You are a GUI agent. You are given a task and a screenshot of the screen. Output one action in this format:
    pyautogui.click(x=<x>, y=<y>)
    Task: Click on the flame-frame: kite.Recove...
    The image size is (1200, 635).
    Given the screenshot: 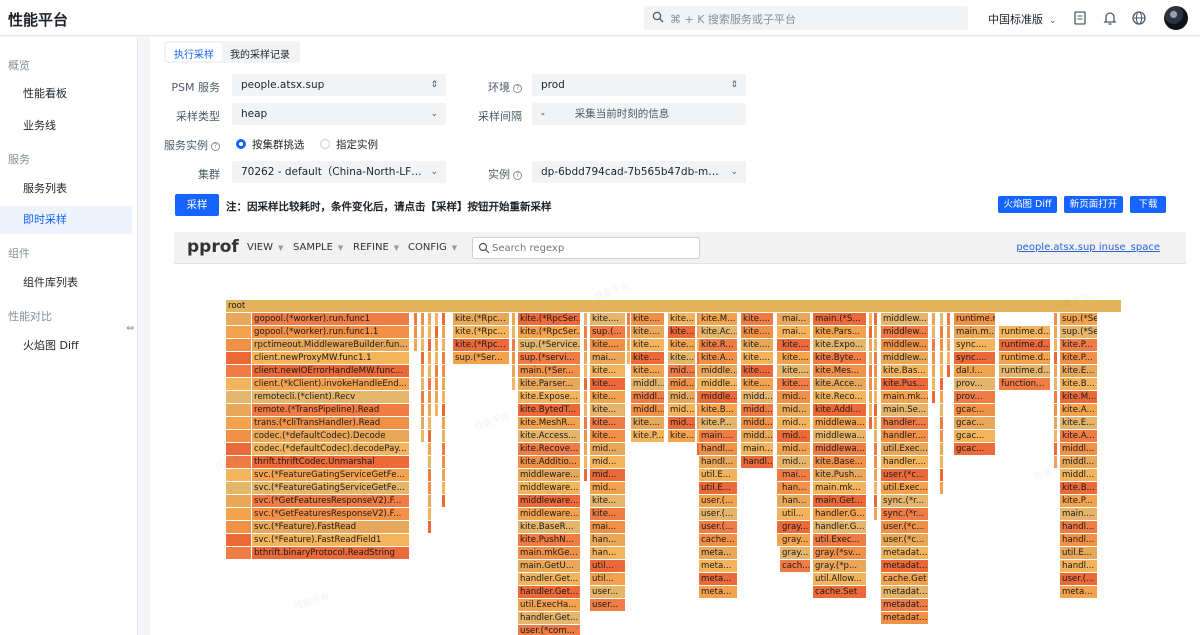 What is the action you would take?
    pyautogui.click(x=549, y=449)
    